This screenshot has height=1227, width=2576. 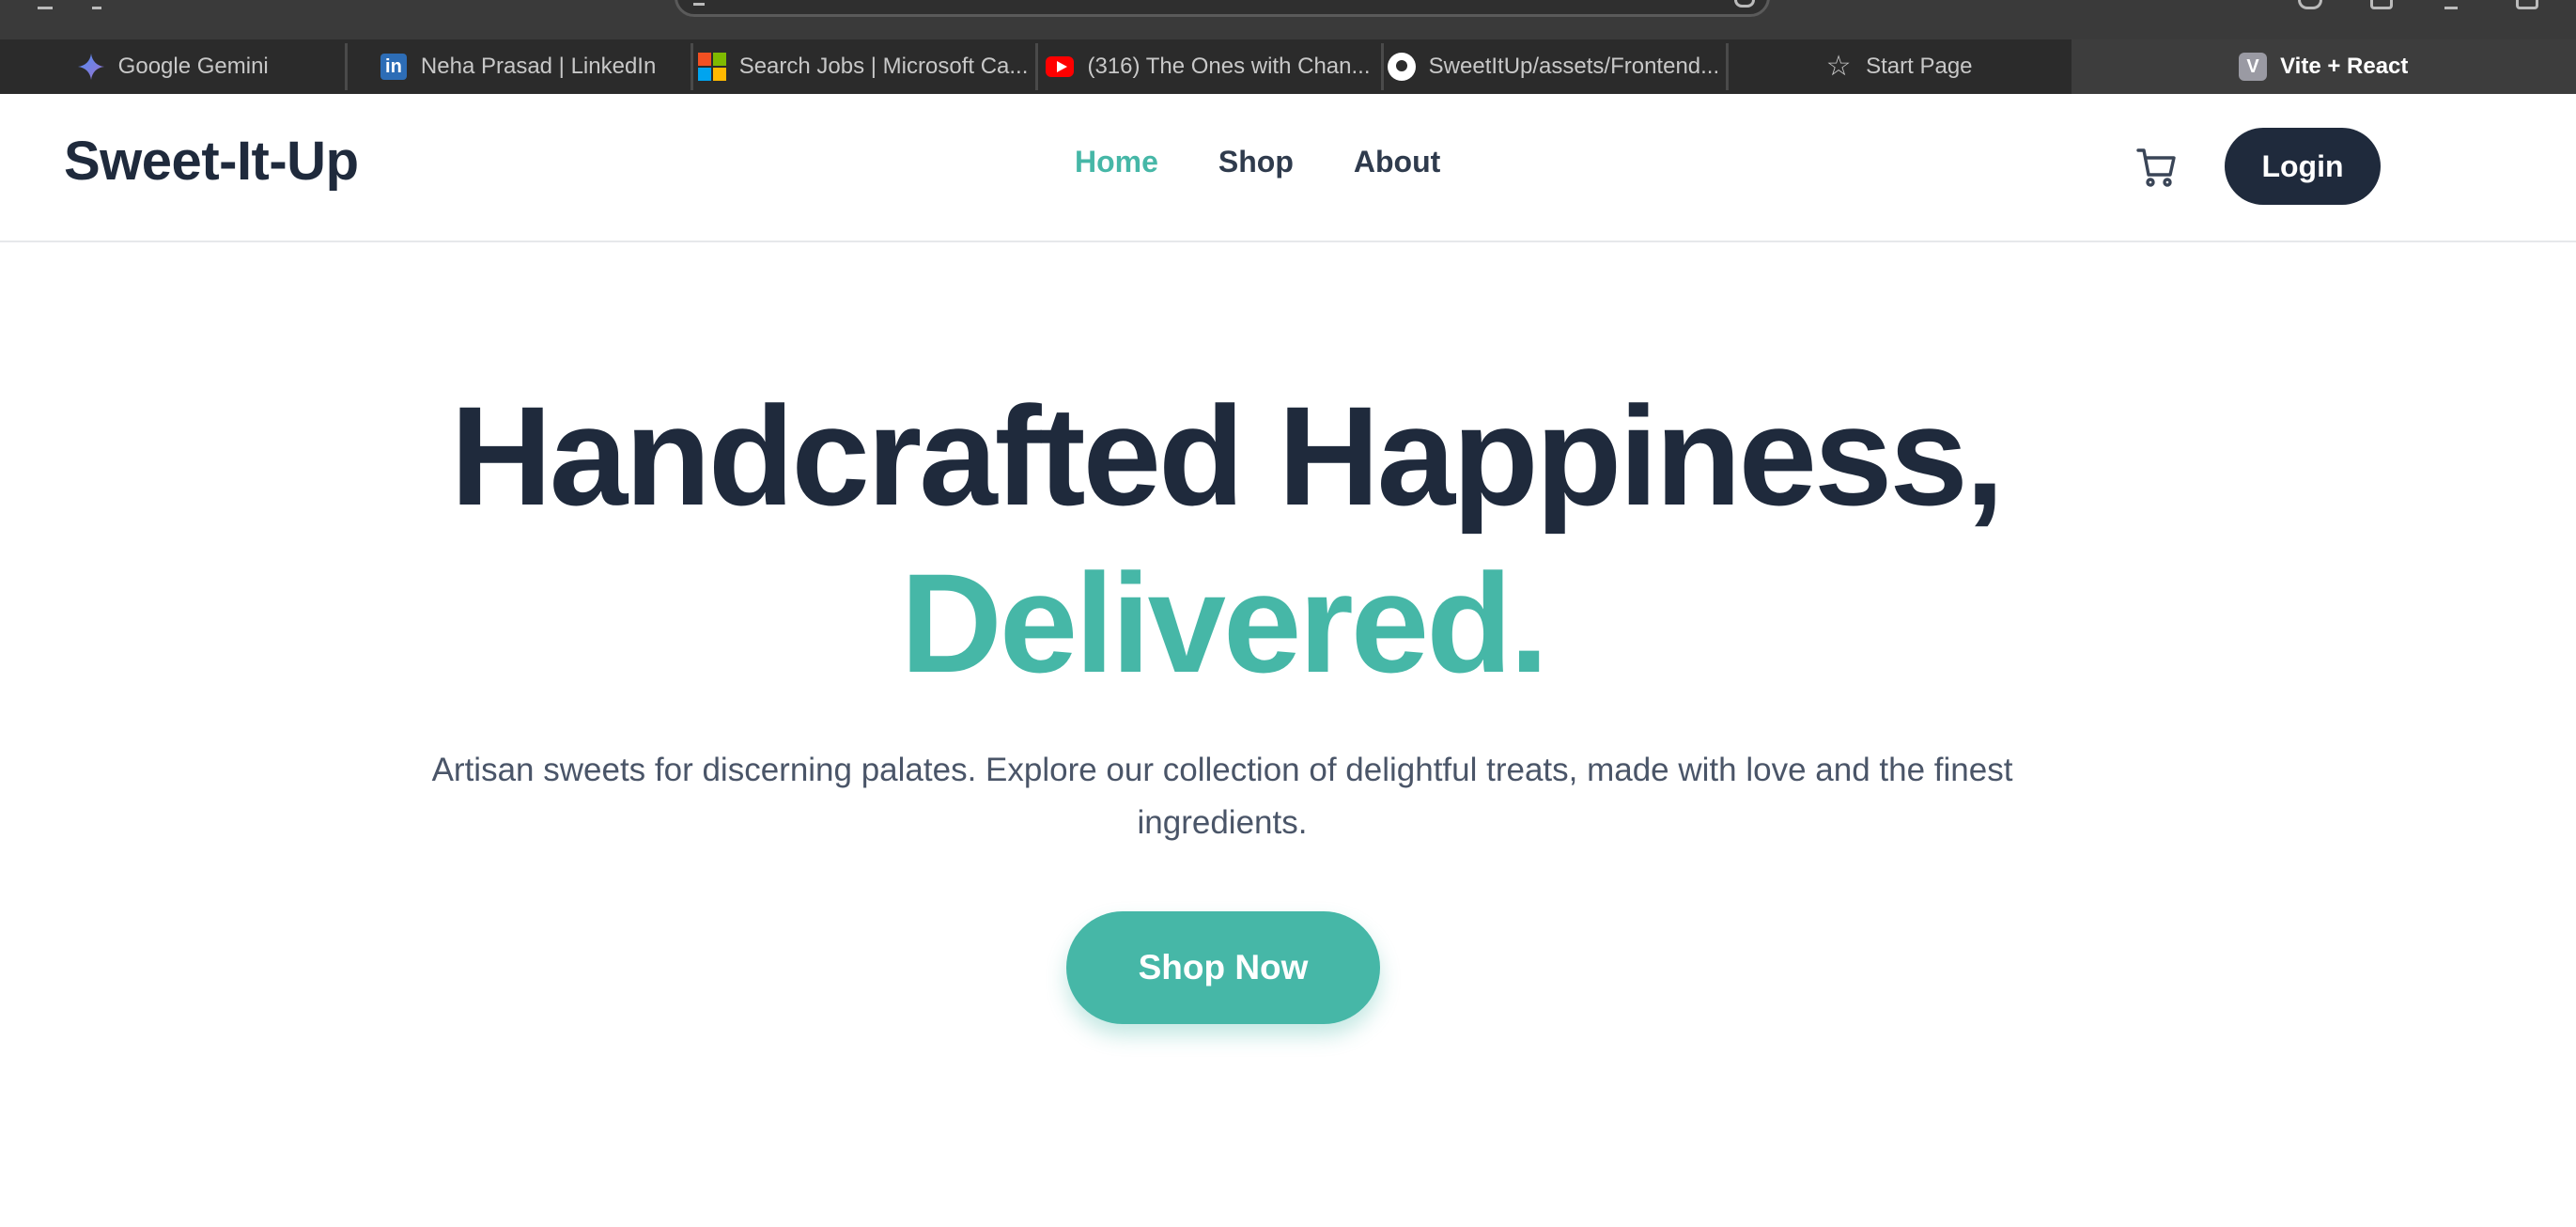 I want to click on nav-link-home: Home, so click(x=1116, y=162).